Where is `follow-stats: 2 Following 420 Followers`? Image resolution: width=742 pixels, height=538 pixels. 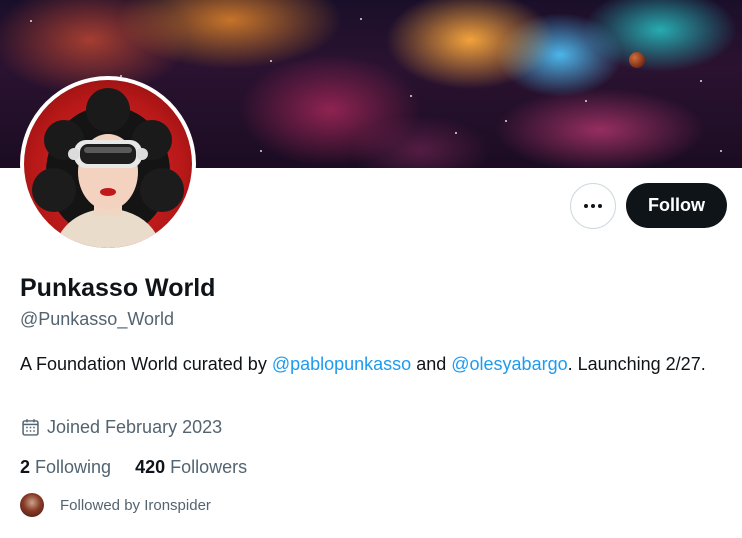
follow-stats: 2 Following 420 Followers is located at coordinates (133, 467).